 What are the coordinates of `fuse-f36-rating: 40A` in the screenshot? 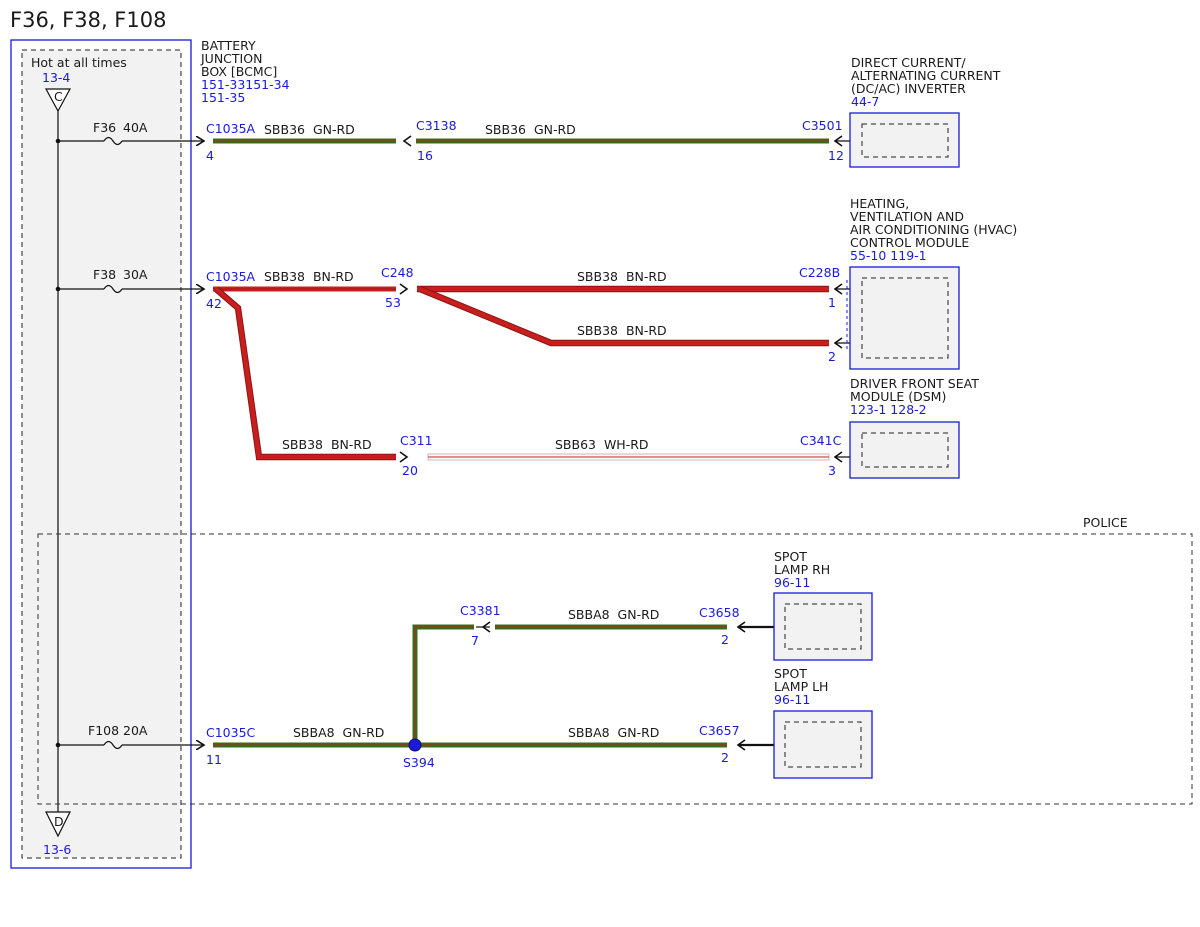 It's located at (135, 127).